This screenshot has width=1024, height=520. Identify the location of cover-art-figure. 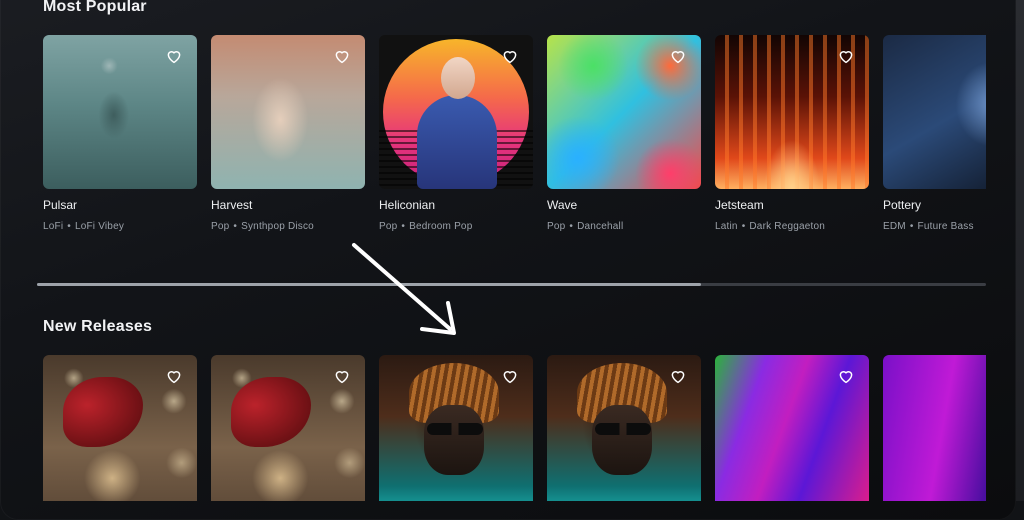
(457, 142).